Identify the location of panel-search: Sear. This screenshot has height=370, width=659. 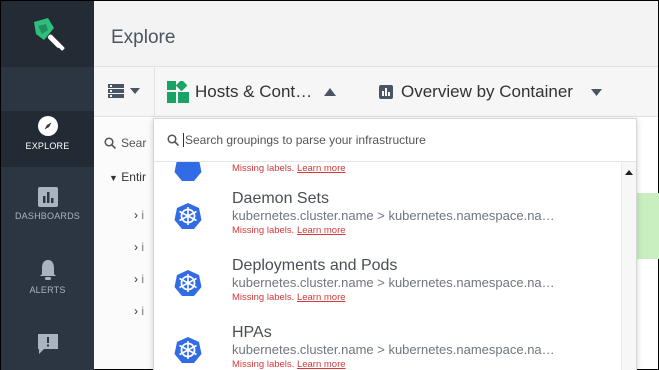
(125, 143).